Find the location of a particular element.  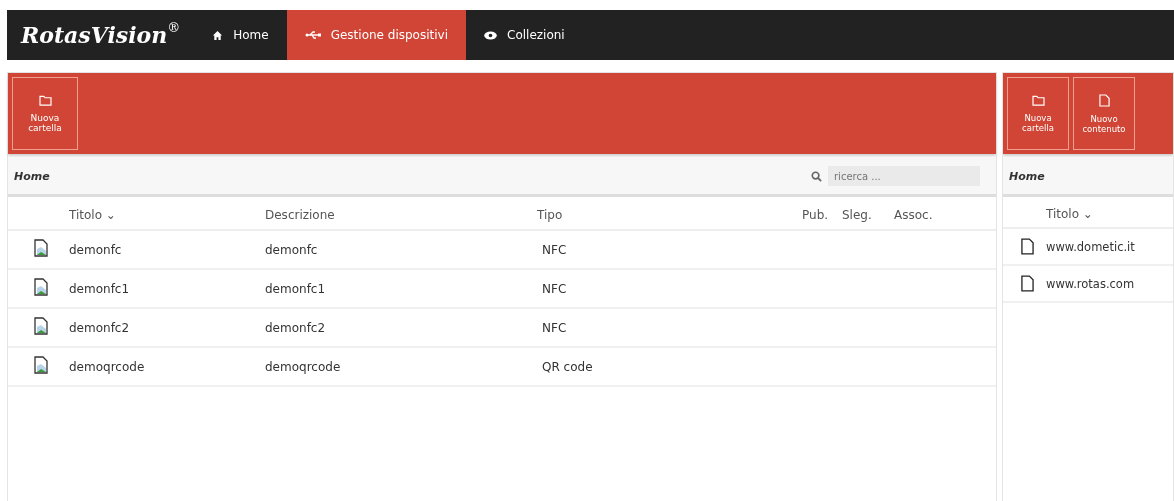

column-header: Assoc. is located at coordinates (913, 215).